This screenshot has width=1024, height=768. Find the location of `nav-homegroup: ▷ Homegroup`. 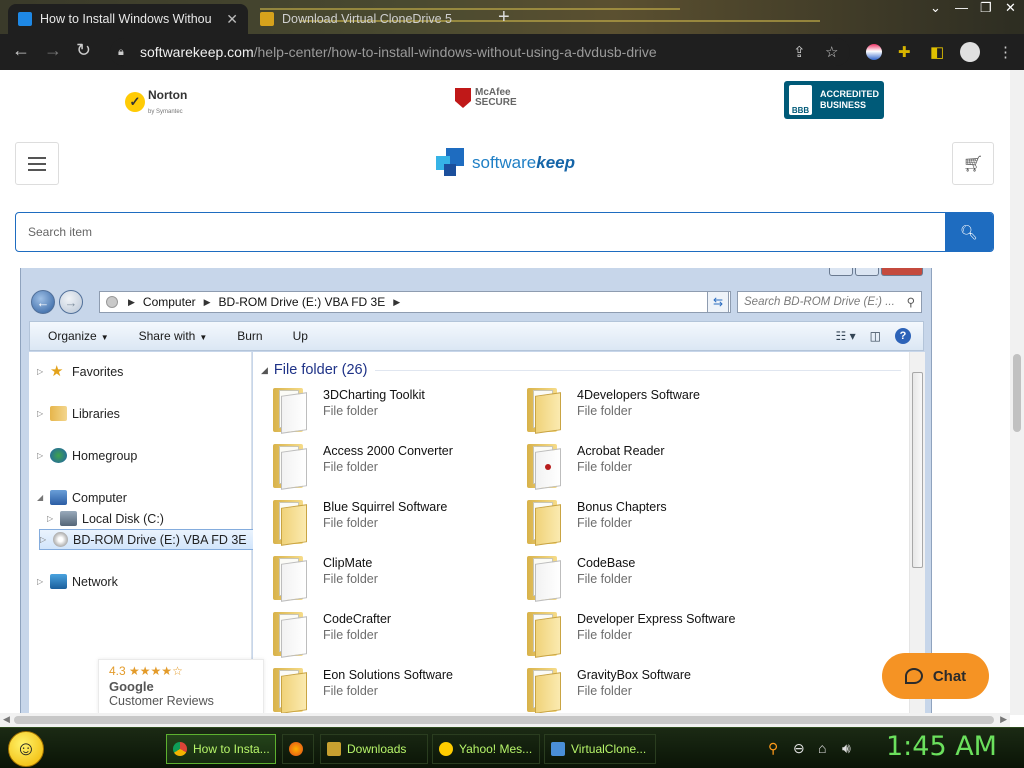

nav-homegroup: ▷ Homegroup is located at coordinates (87, 455).